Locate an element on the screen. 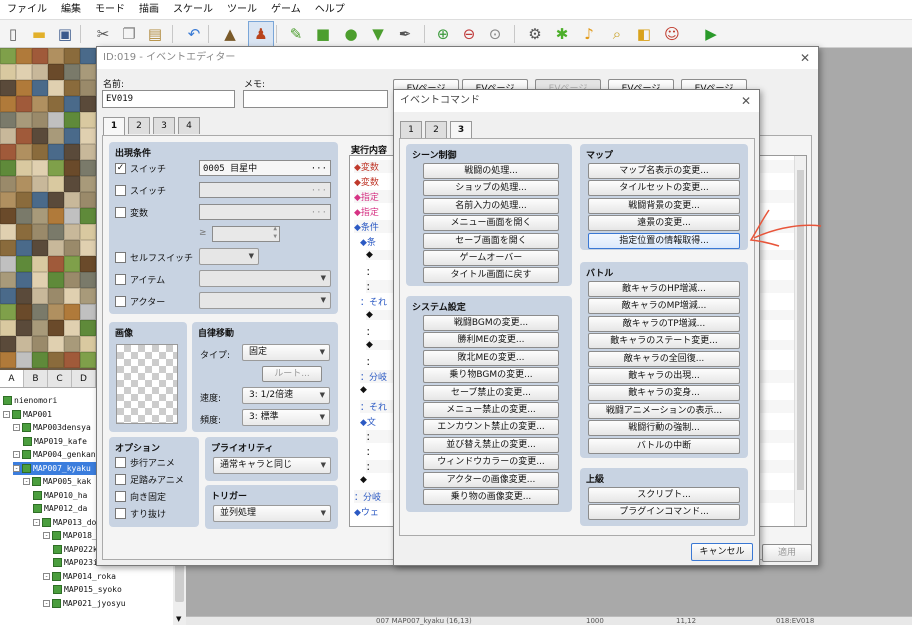 The width and height of the screenshot is (912, 625). variable-checkbox: 変数 is located at coordinates (131, 212).